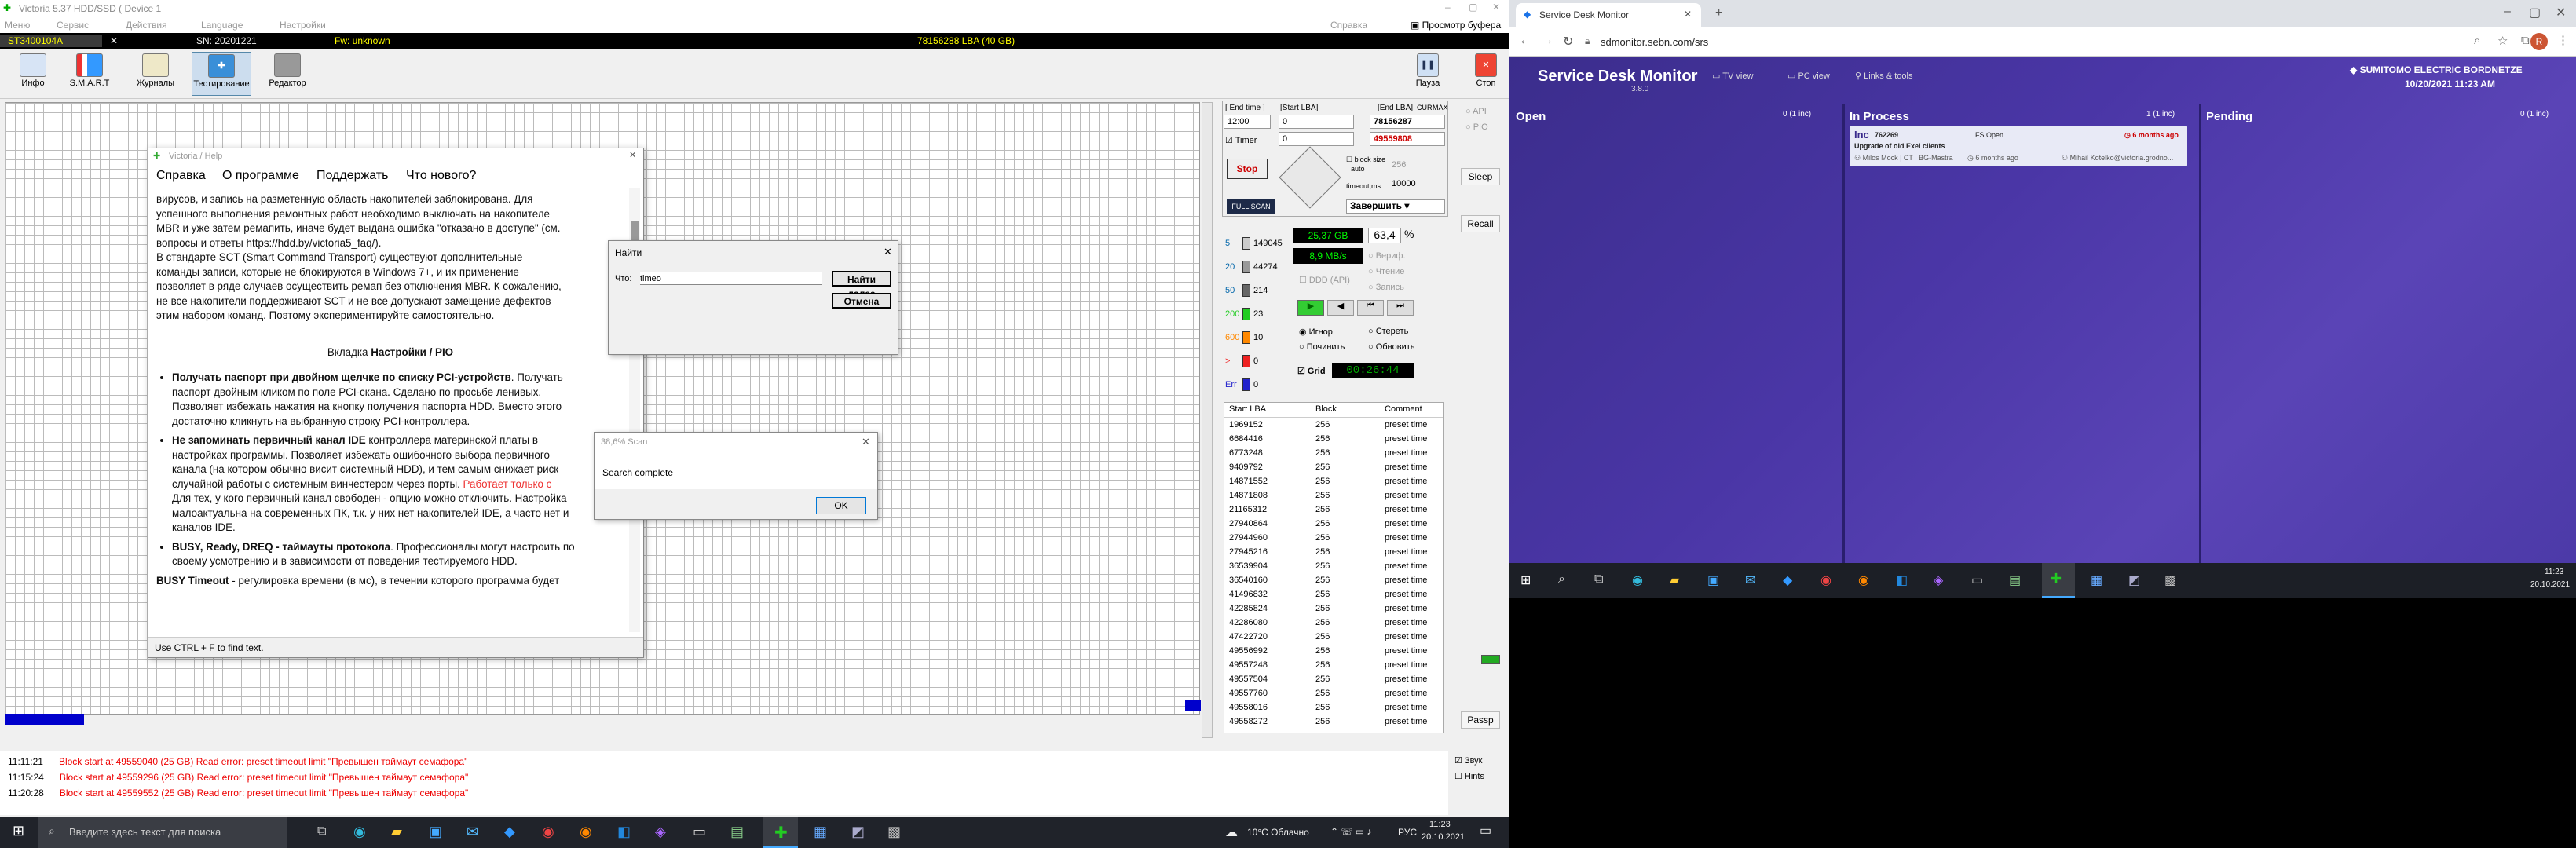 The height and width of the screenshot is (848, 2576). What do you see at coordinates (18, 25) in the screenshot?
I see `menu-item: Меню` at bounding box center [18, 25].